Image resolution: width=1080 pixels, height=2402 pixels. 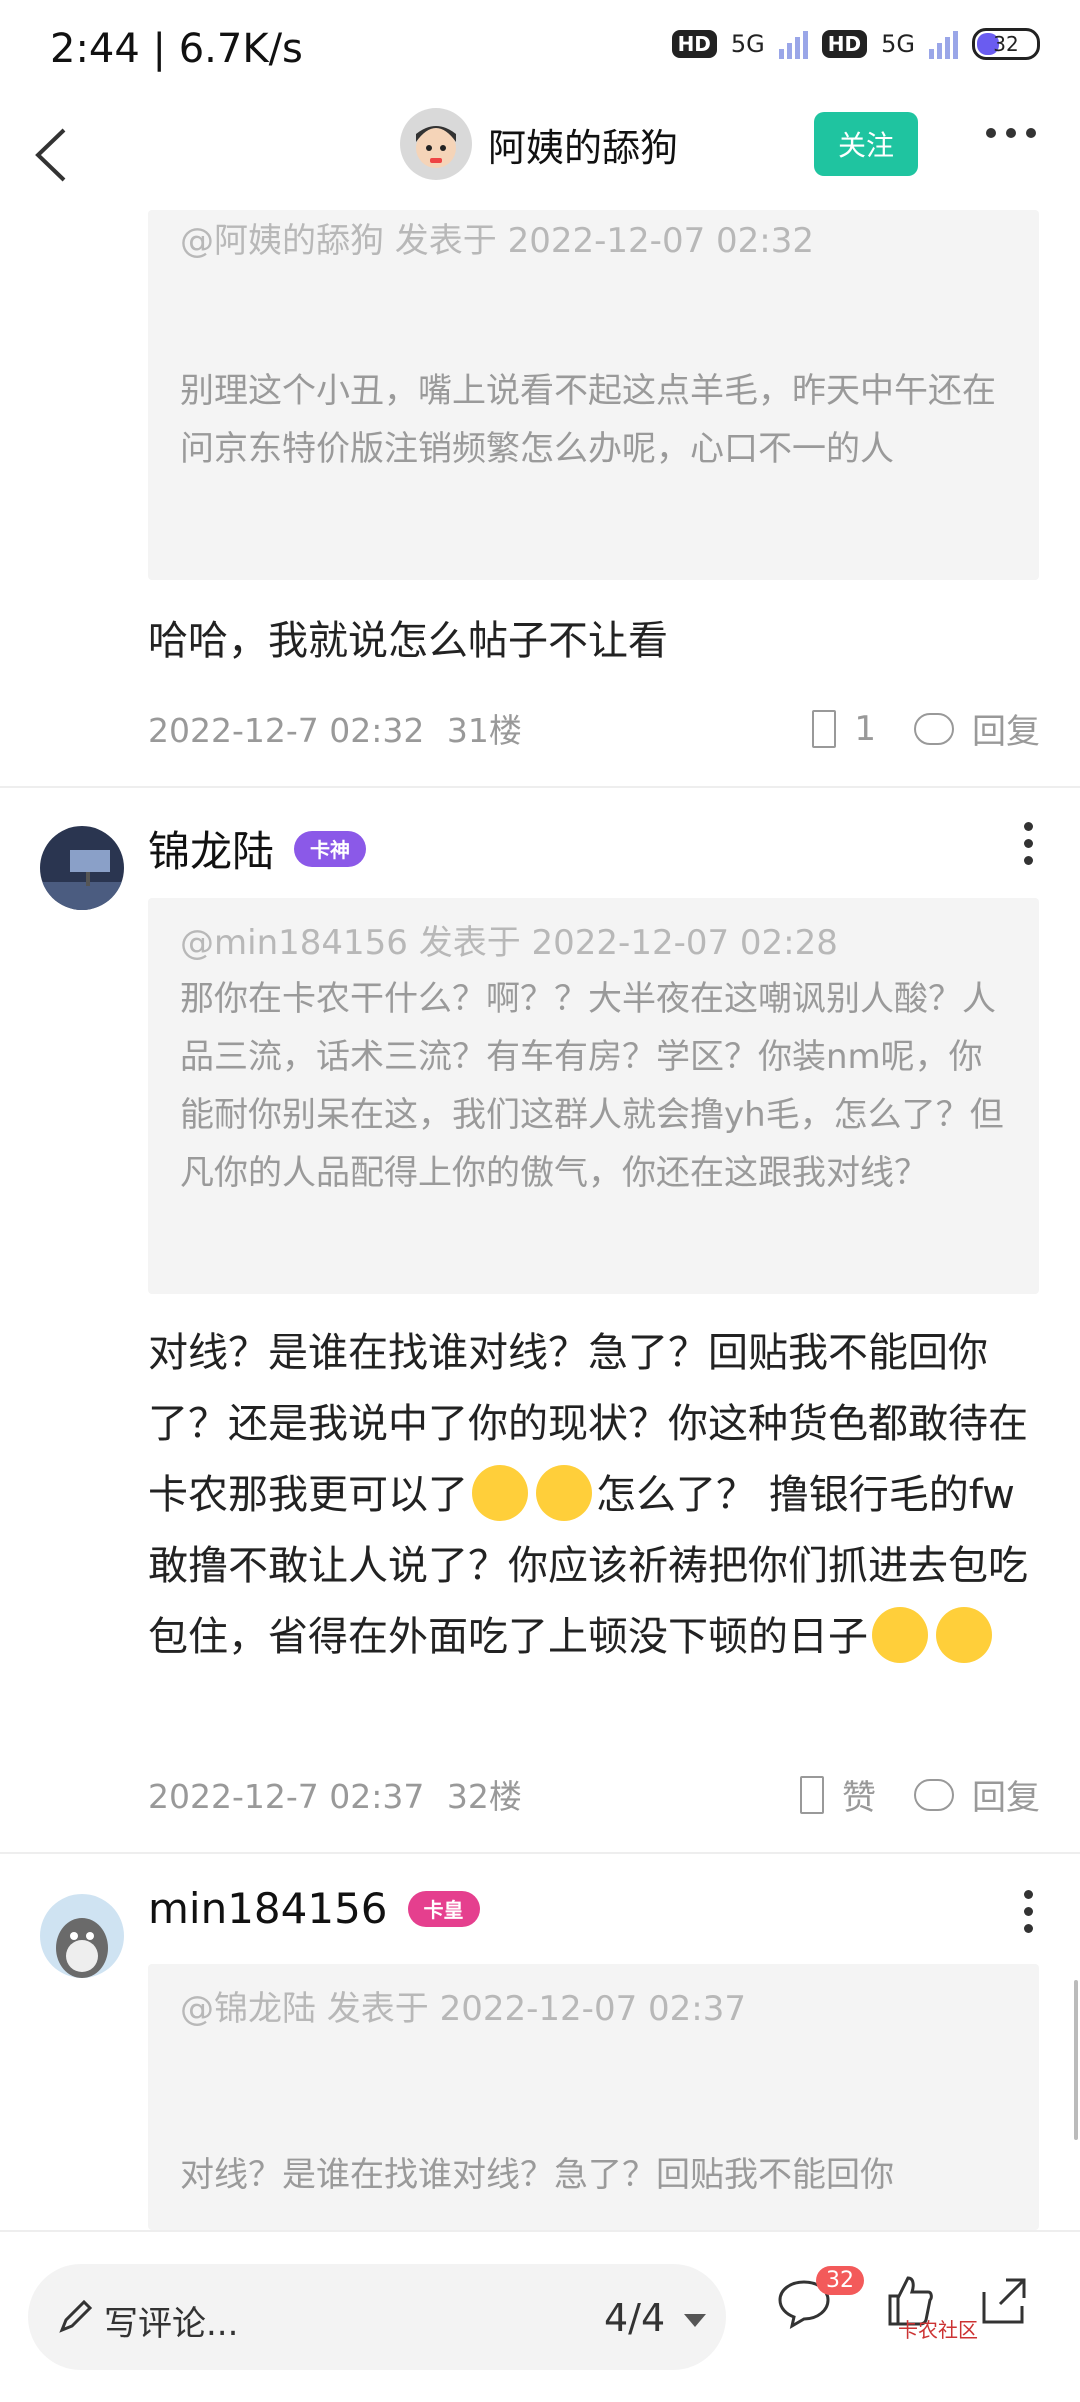 I want to click on comment-input: 写评论... 4/4, so click(x=377, y=2317).